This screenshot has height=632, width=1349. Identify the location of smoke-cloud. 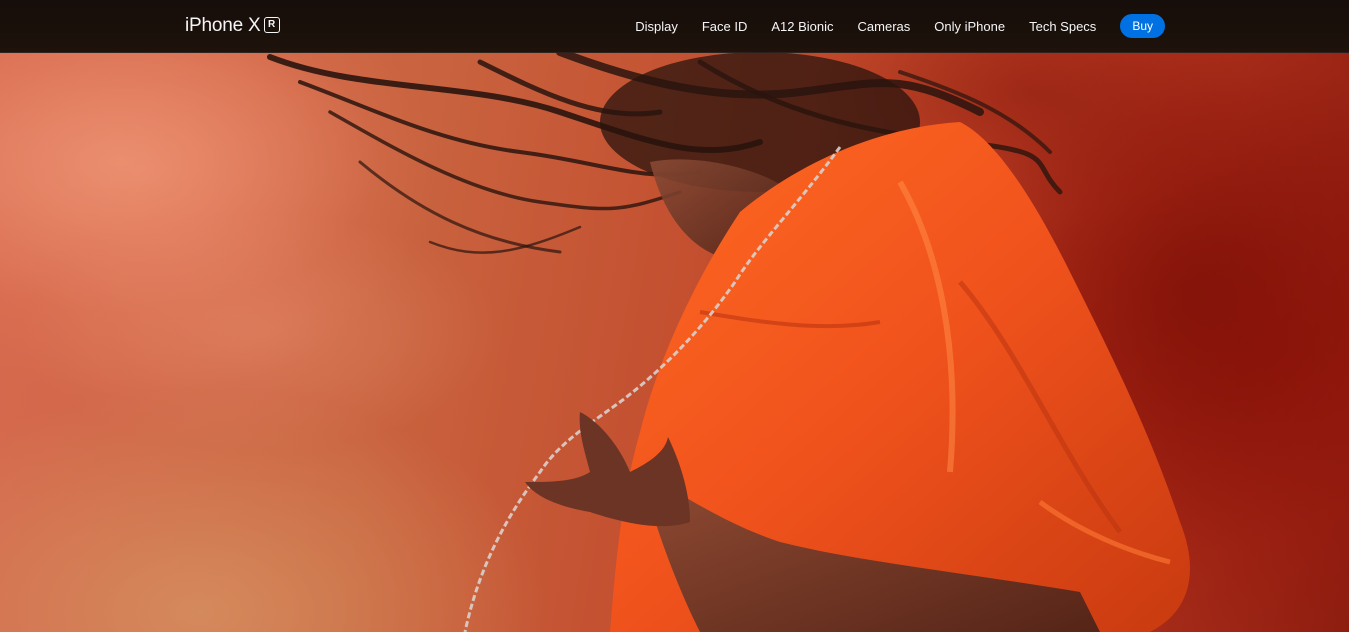
(260, 332).